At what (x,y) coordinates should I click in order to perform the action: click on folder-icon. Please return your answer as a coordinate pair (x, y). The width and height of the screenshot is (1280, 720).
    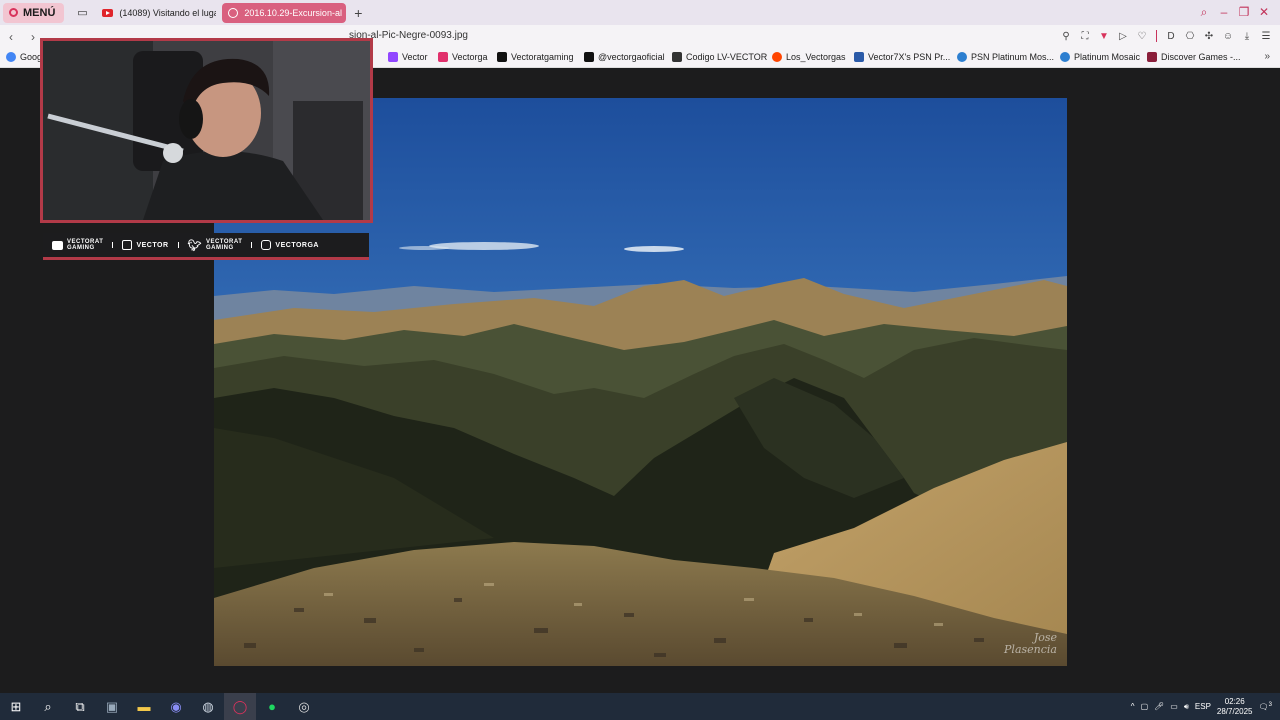
    Looking at the image, I should click on (677, 57).